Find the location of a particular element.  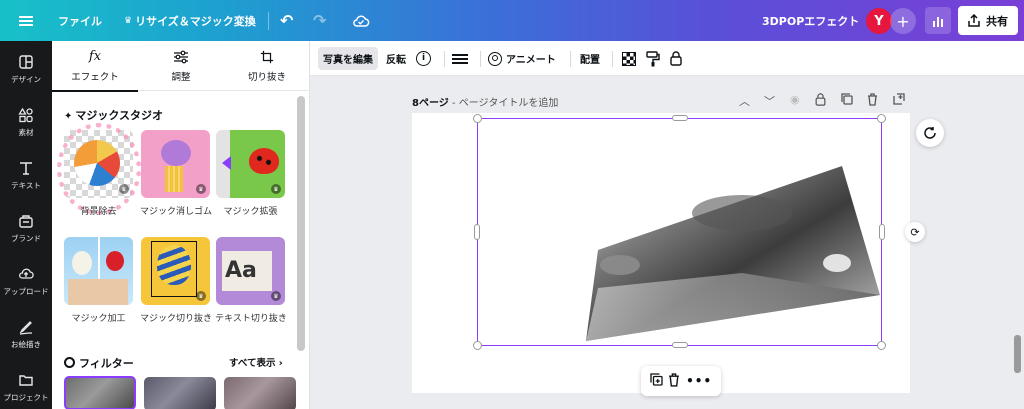

resize-handle-bl is located at coordinates (477, 345).